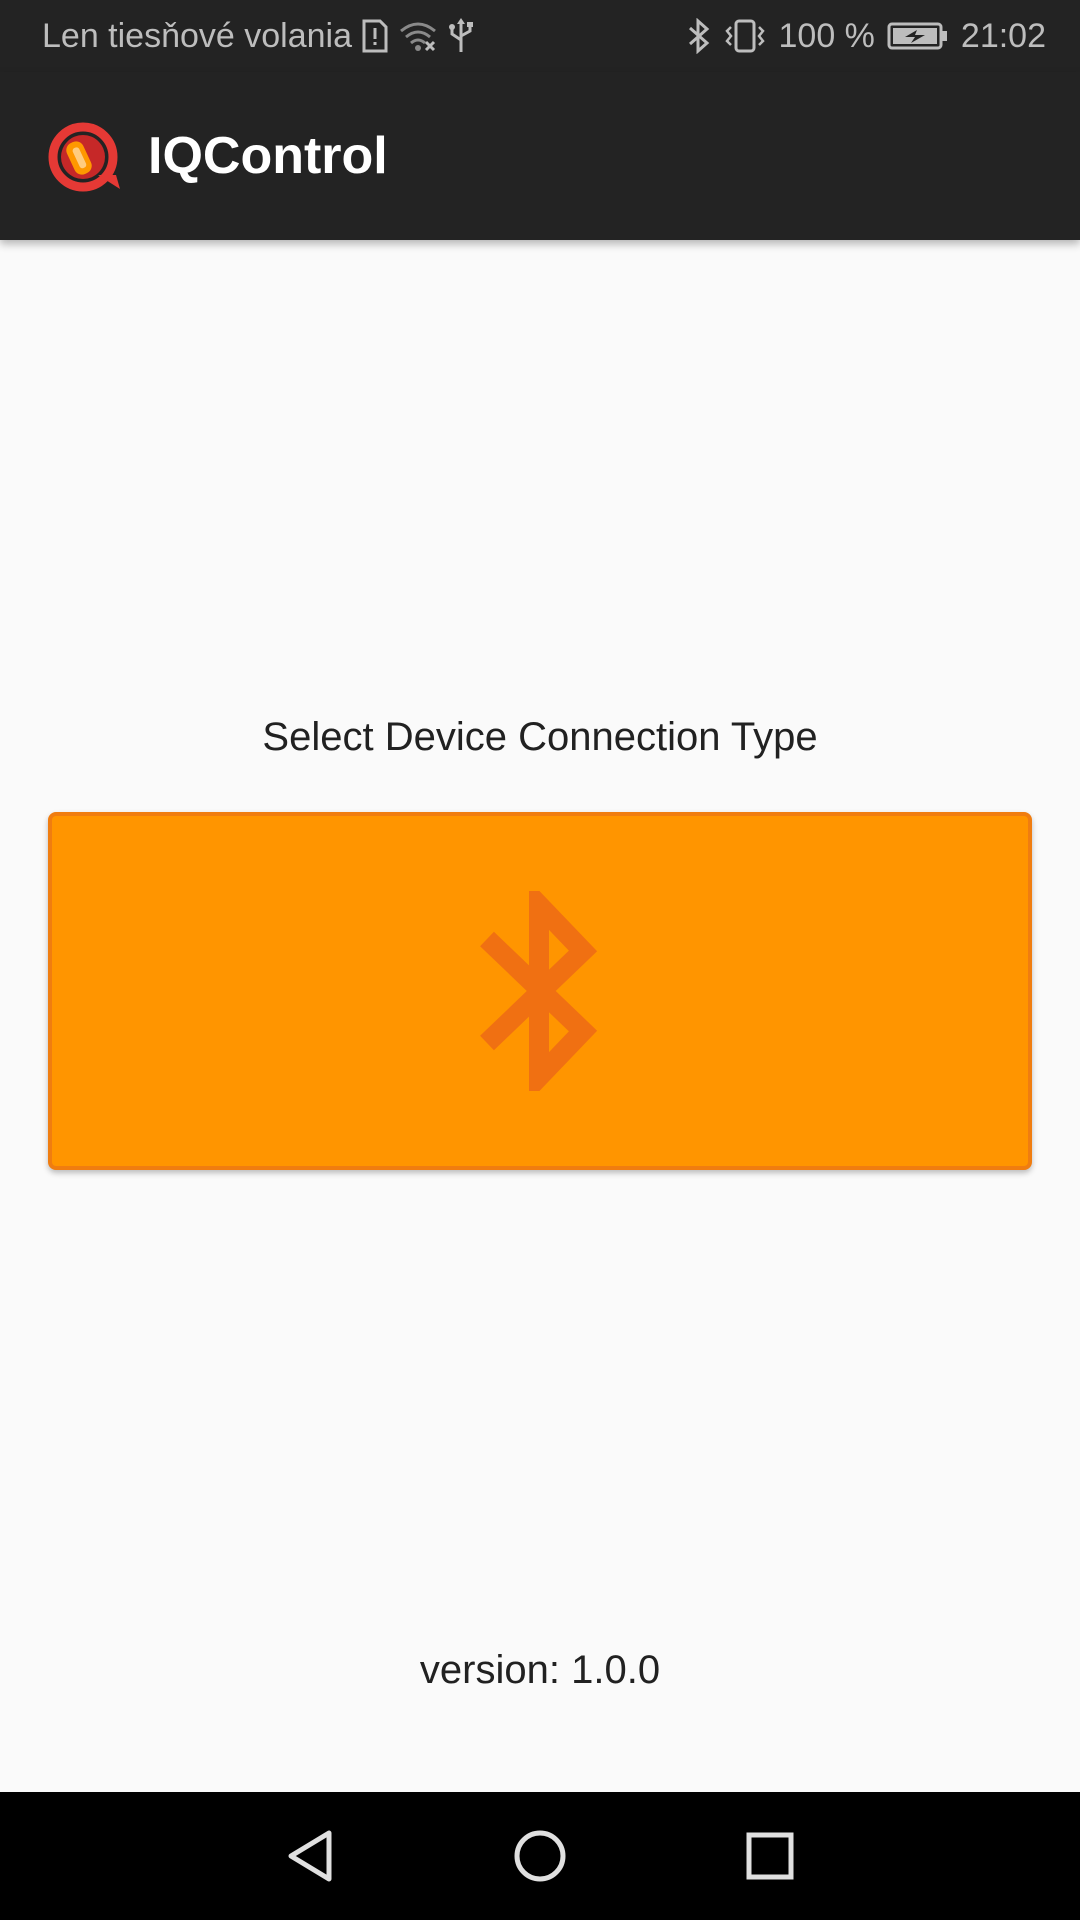 The height and width of the screenshot is (1920, 1080). What do you see at coordinates (85, 156) in the screenshot?
I see `iqcontrol-logo-icon` at bounding box center [85, 156].